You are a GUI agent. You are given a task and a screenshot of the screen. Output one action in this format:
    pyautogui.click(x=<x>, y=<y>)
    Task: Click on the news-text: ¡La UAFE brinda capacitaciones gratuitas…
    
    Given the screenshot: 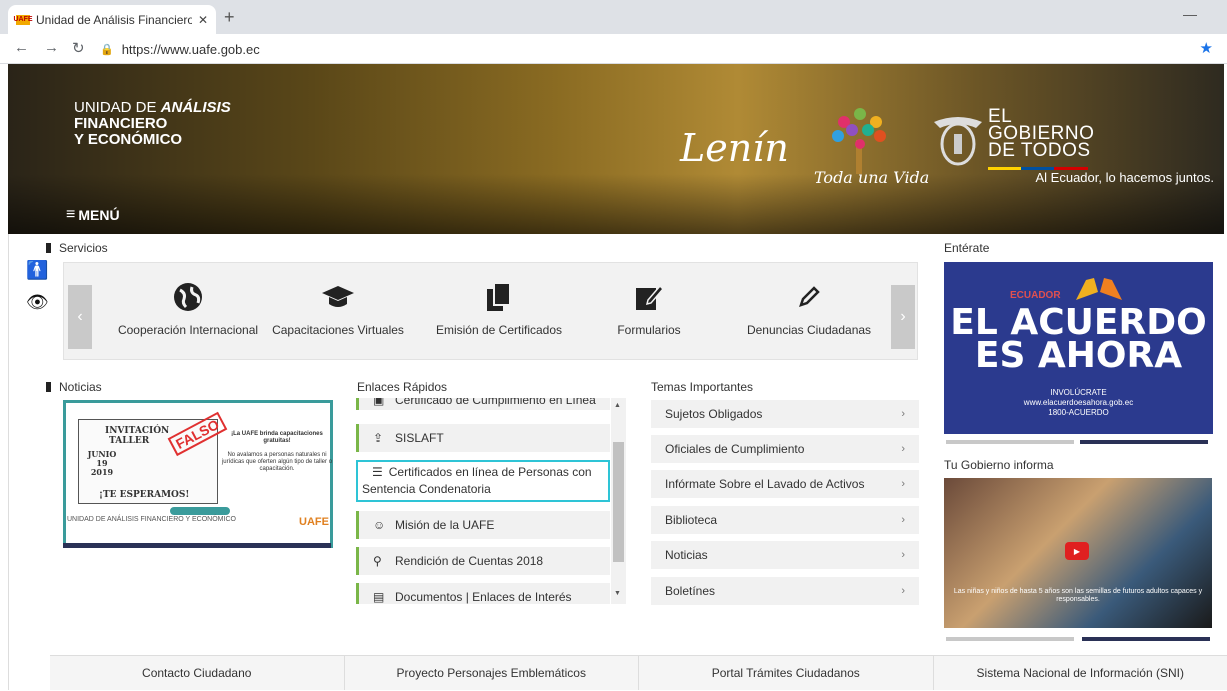 What is the action you would take?
    pyautogui.click(x=277, y=452)
    